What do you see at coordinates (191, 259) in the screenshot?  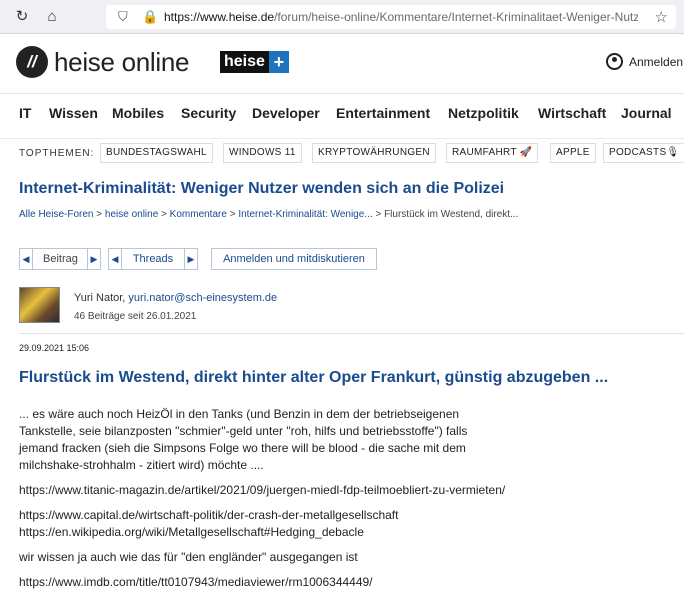 I see `next-thread-button: ▶` at bounding box center [191, 259].